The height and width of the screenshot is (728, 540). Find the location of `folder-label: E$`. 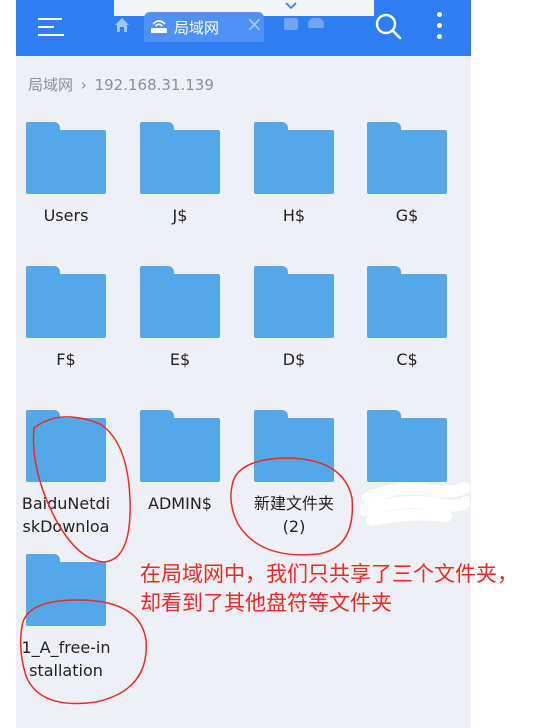

folder-label: E$ is located at coordinates (180, 359).